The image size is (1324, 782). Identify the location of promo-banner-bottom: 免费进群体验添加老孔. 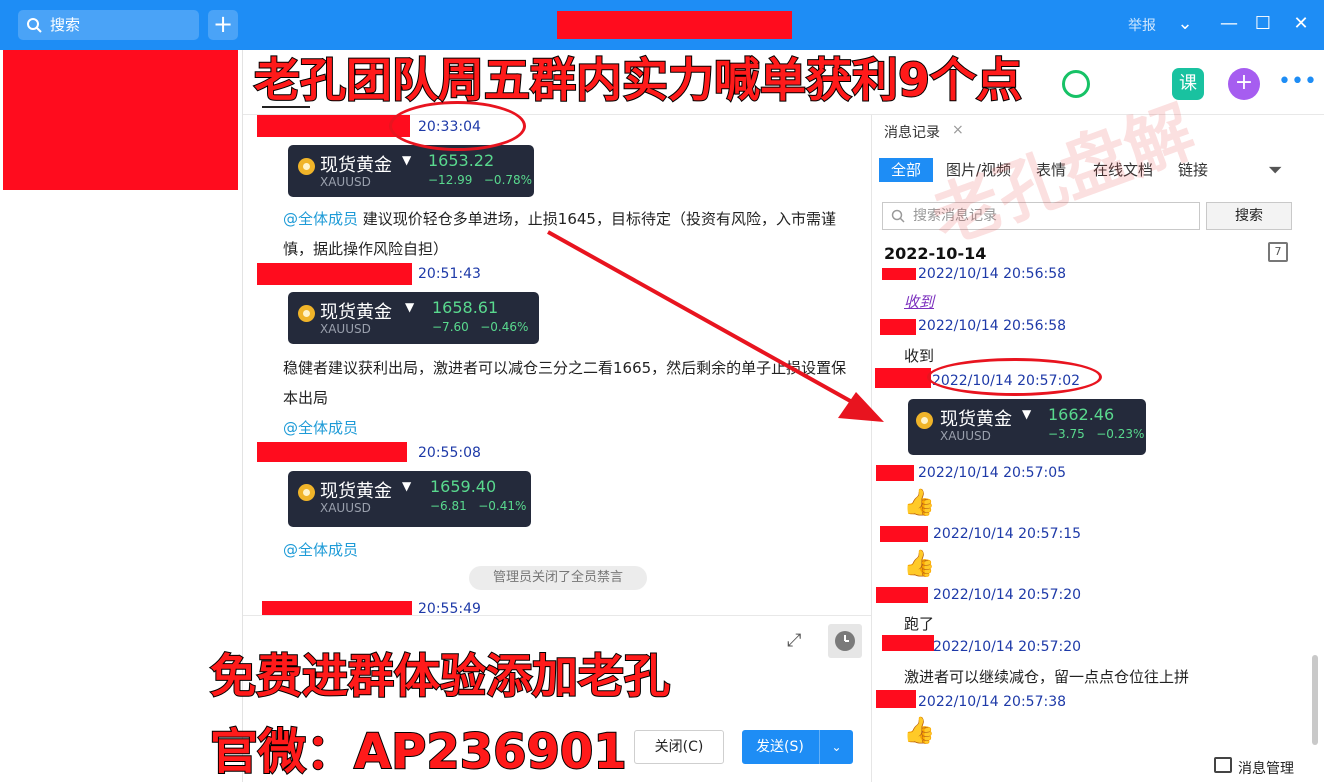
(440, 676).